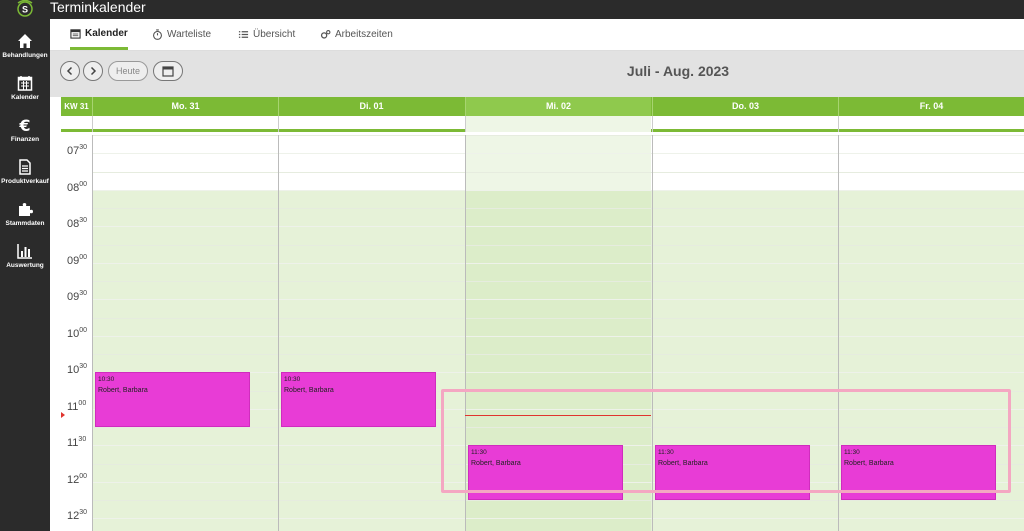 The image size is (1024, 531). Describe the element at coordinates (77, 224) in the screenshot. I see `time-label: 0830` at that location.